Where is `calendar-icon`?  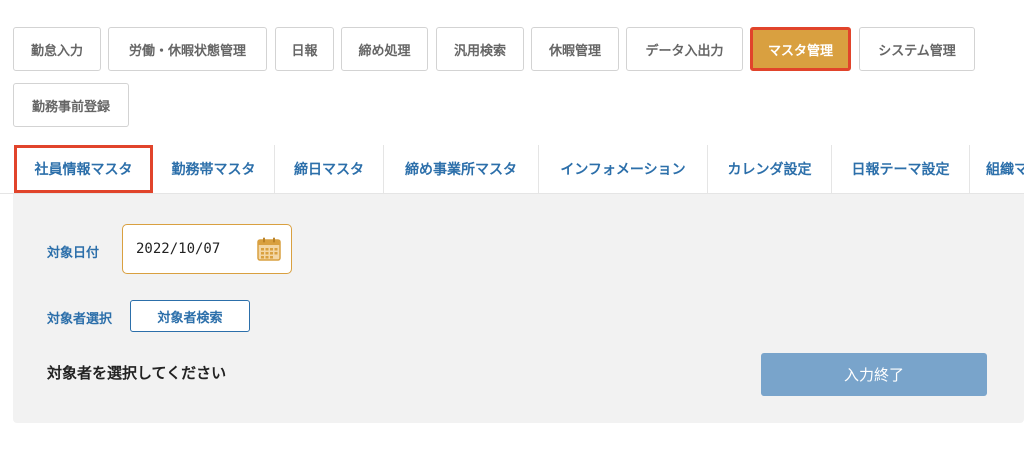 calendar-icon is located at coordinates (269, 249).